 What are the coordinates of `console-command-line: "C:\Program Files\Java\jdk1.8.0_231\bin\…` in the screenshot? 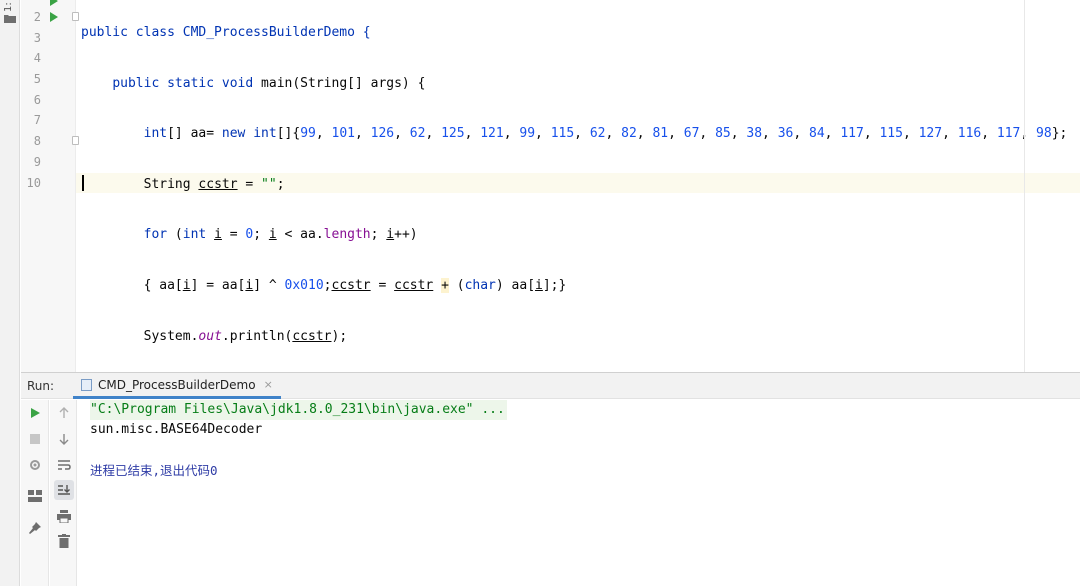 It's located at (298, 410).